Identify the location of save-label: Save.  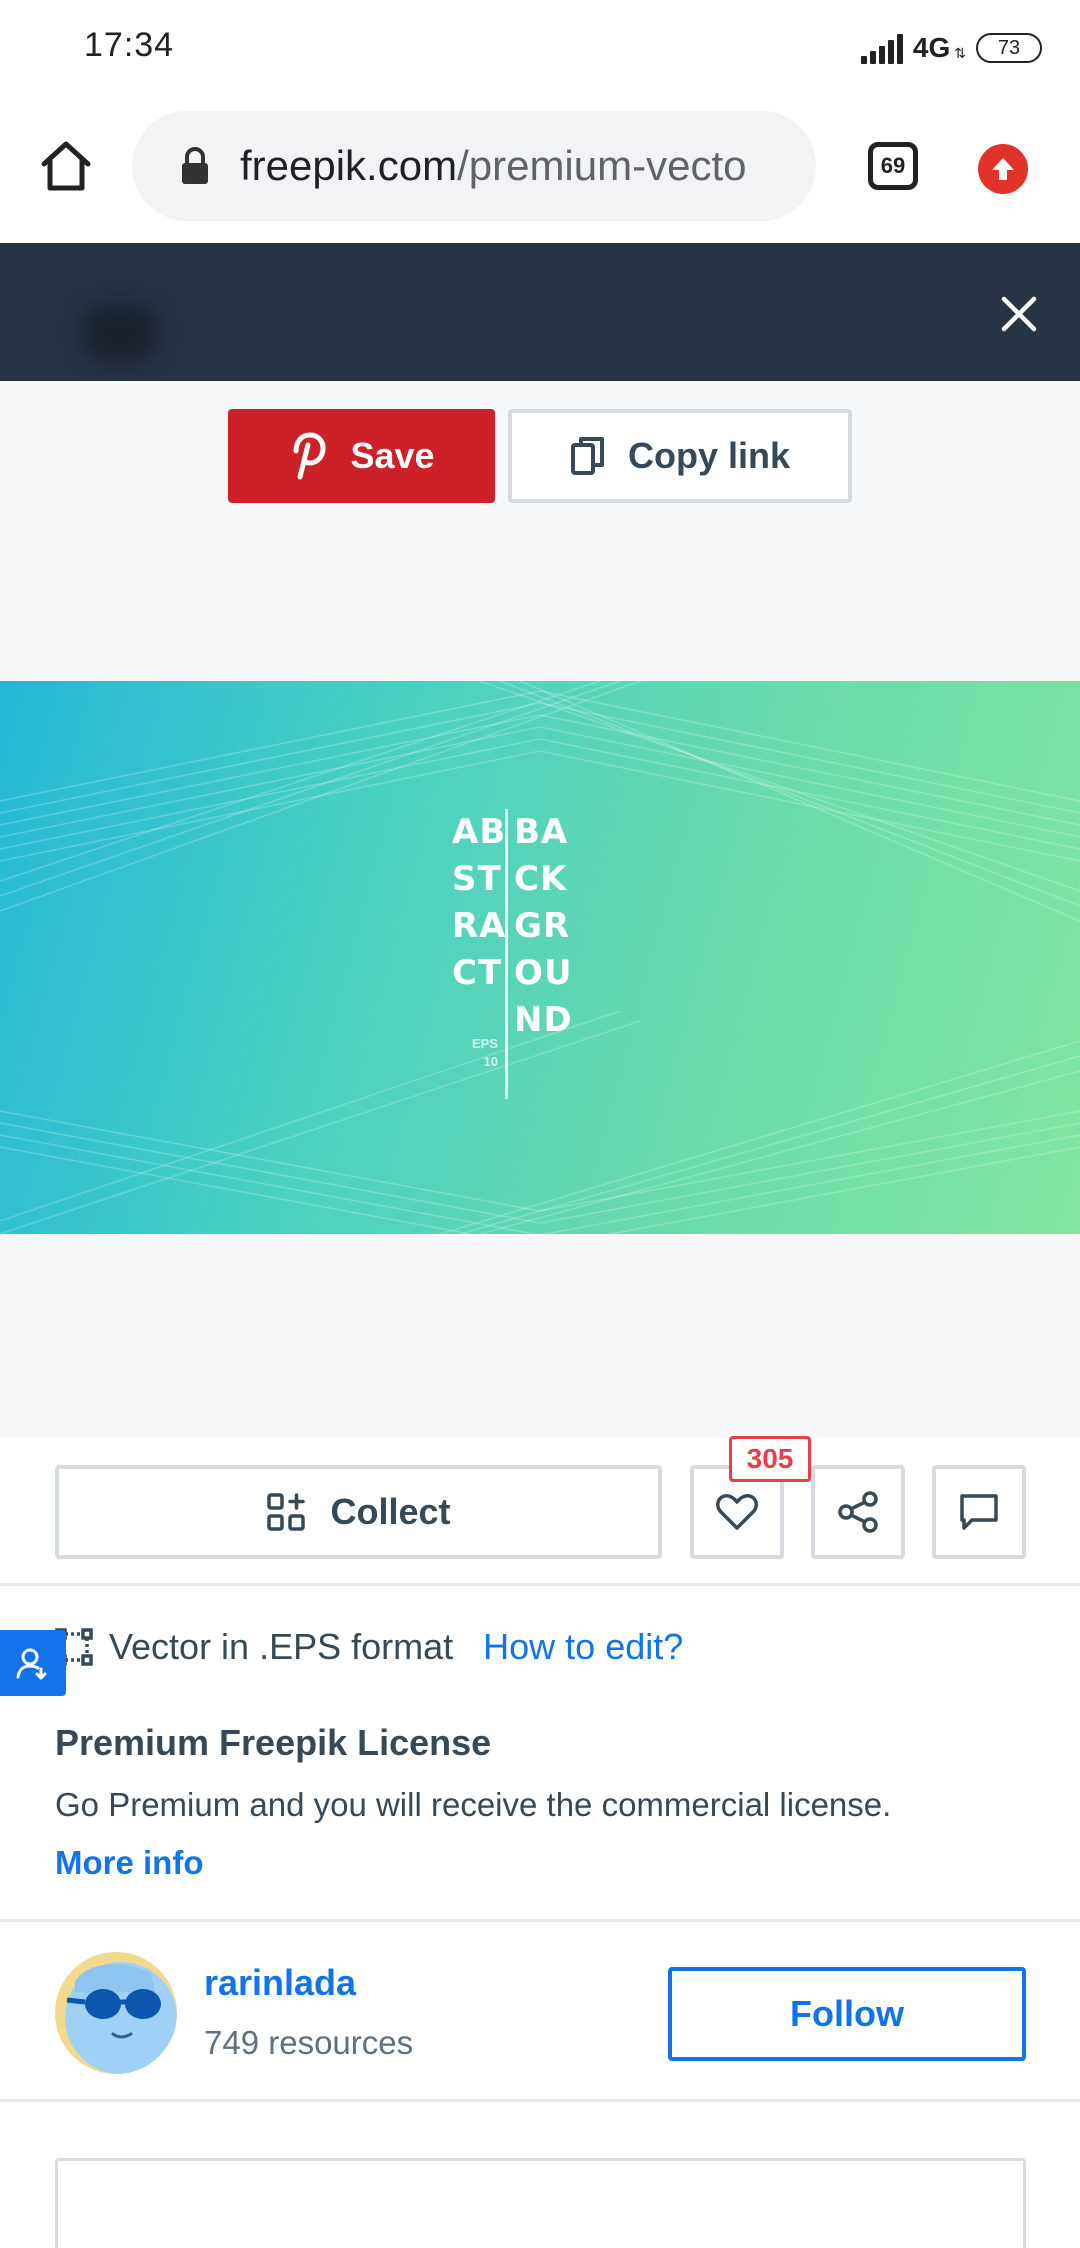
(392, 455).